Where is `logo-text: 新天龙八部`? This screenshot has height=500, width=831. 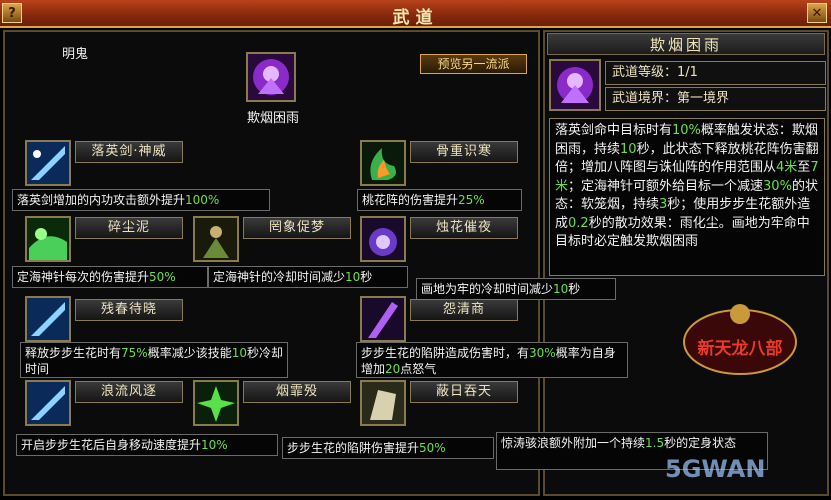
logo-text: 新天龙八部 is located at coordinates (740, 349).